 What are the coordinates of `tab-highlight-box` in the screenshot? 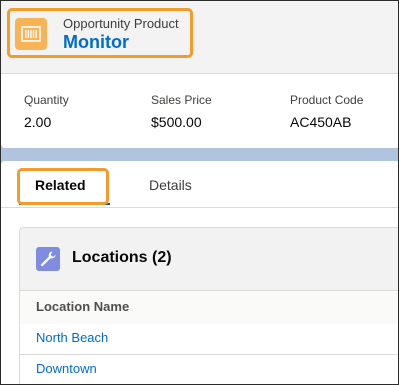 It's located at (63, 186).